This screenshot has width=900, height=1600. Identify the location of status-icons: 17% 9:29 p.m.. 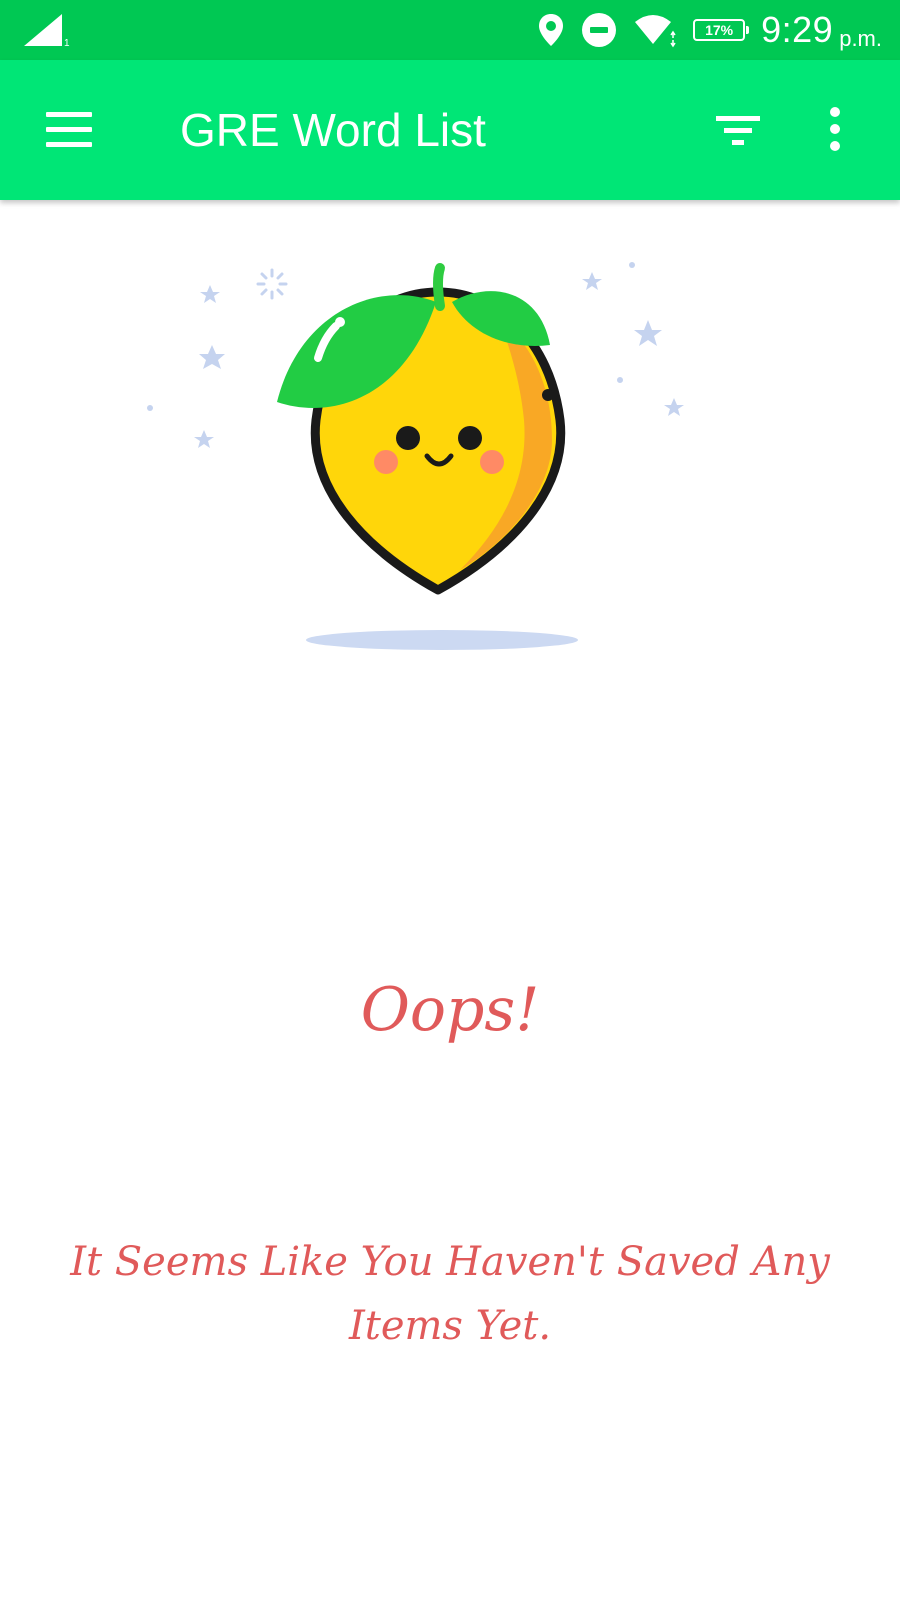
(701, 30).